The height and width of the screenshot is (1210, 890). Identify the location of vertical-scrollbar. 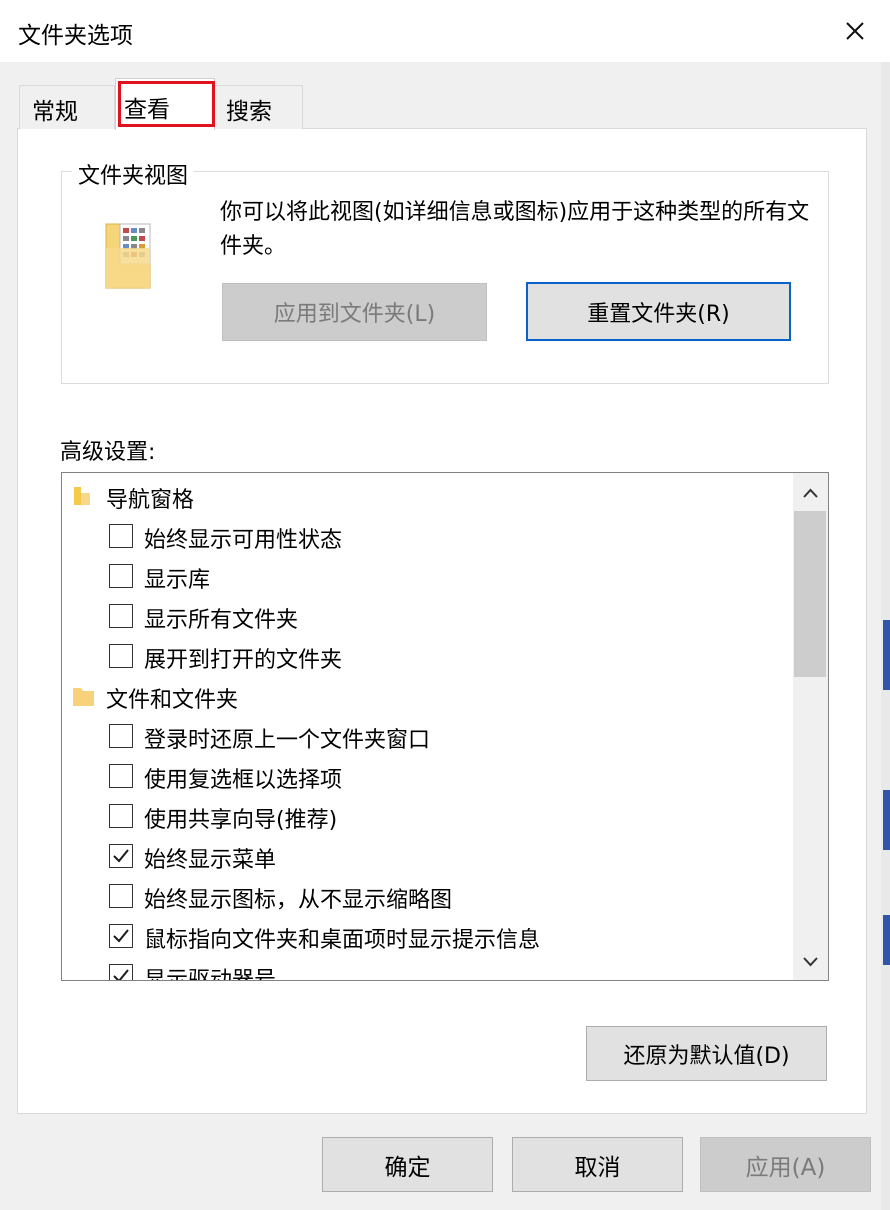
(810, 726).